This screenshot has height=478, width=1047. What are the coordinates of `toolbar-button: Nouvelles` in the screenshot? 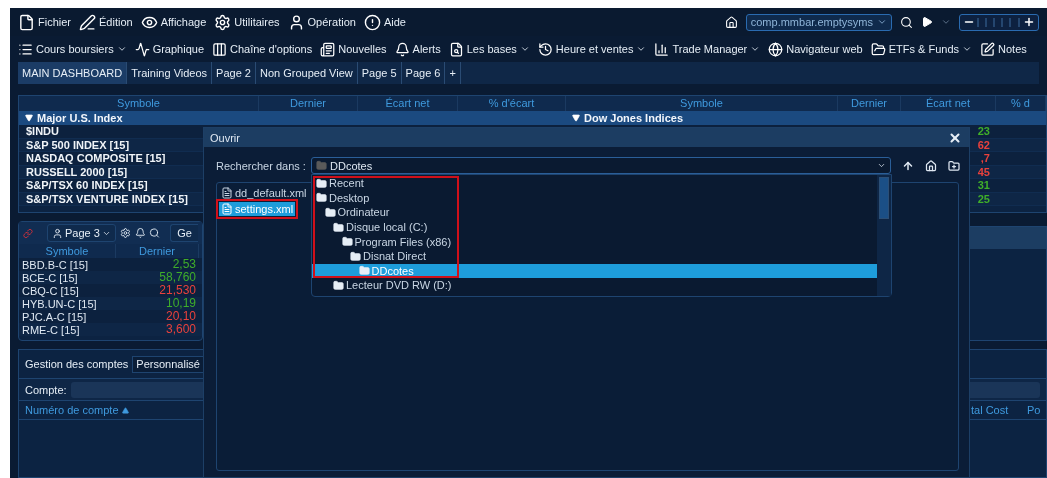 It's located at (353, 49).